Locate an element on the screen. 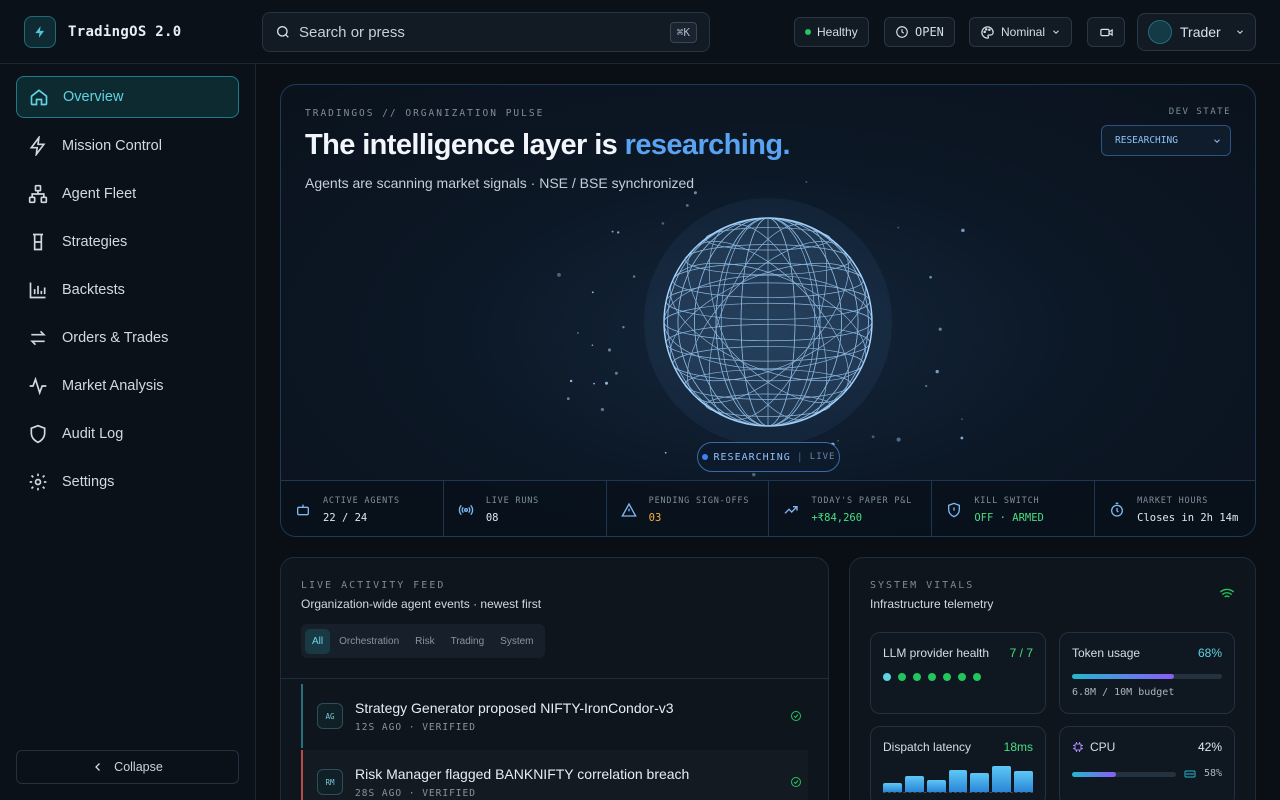  sidebar-item-label: Backtests is located at coordinates (93, 290).